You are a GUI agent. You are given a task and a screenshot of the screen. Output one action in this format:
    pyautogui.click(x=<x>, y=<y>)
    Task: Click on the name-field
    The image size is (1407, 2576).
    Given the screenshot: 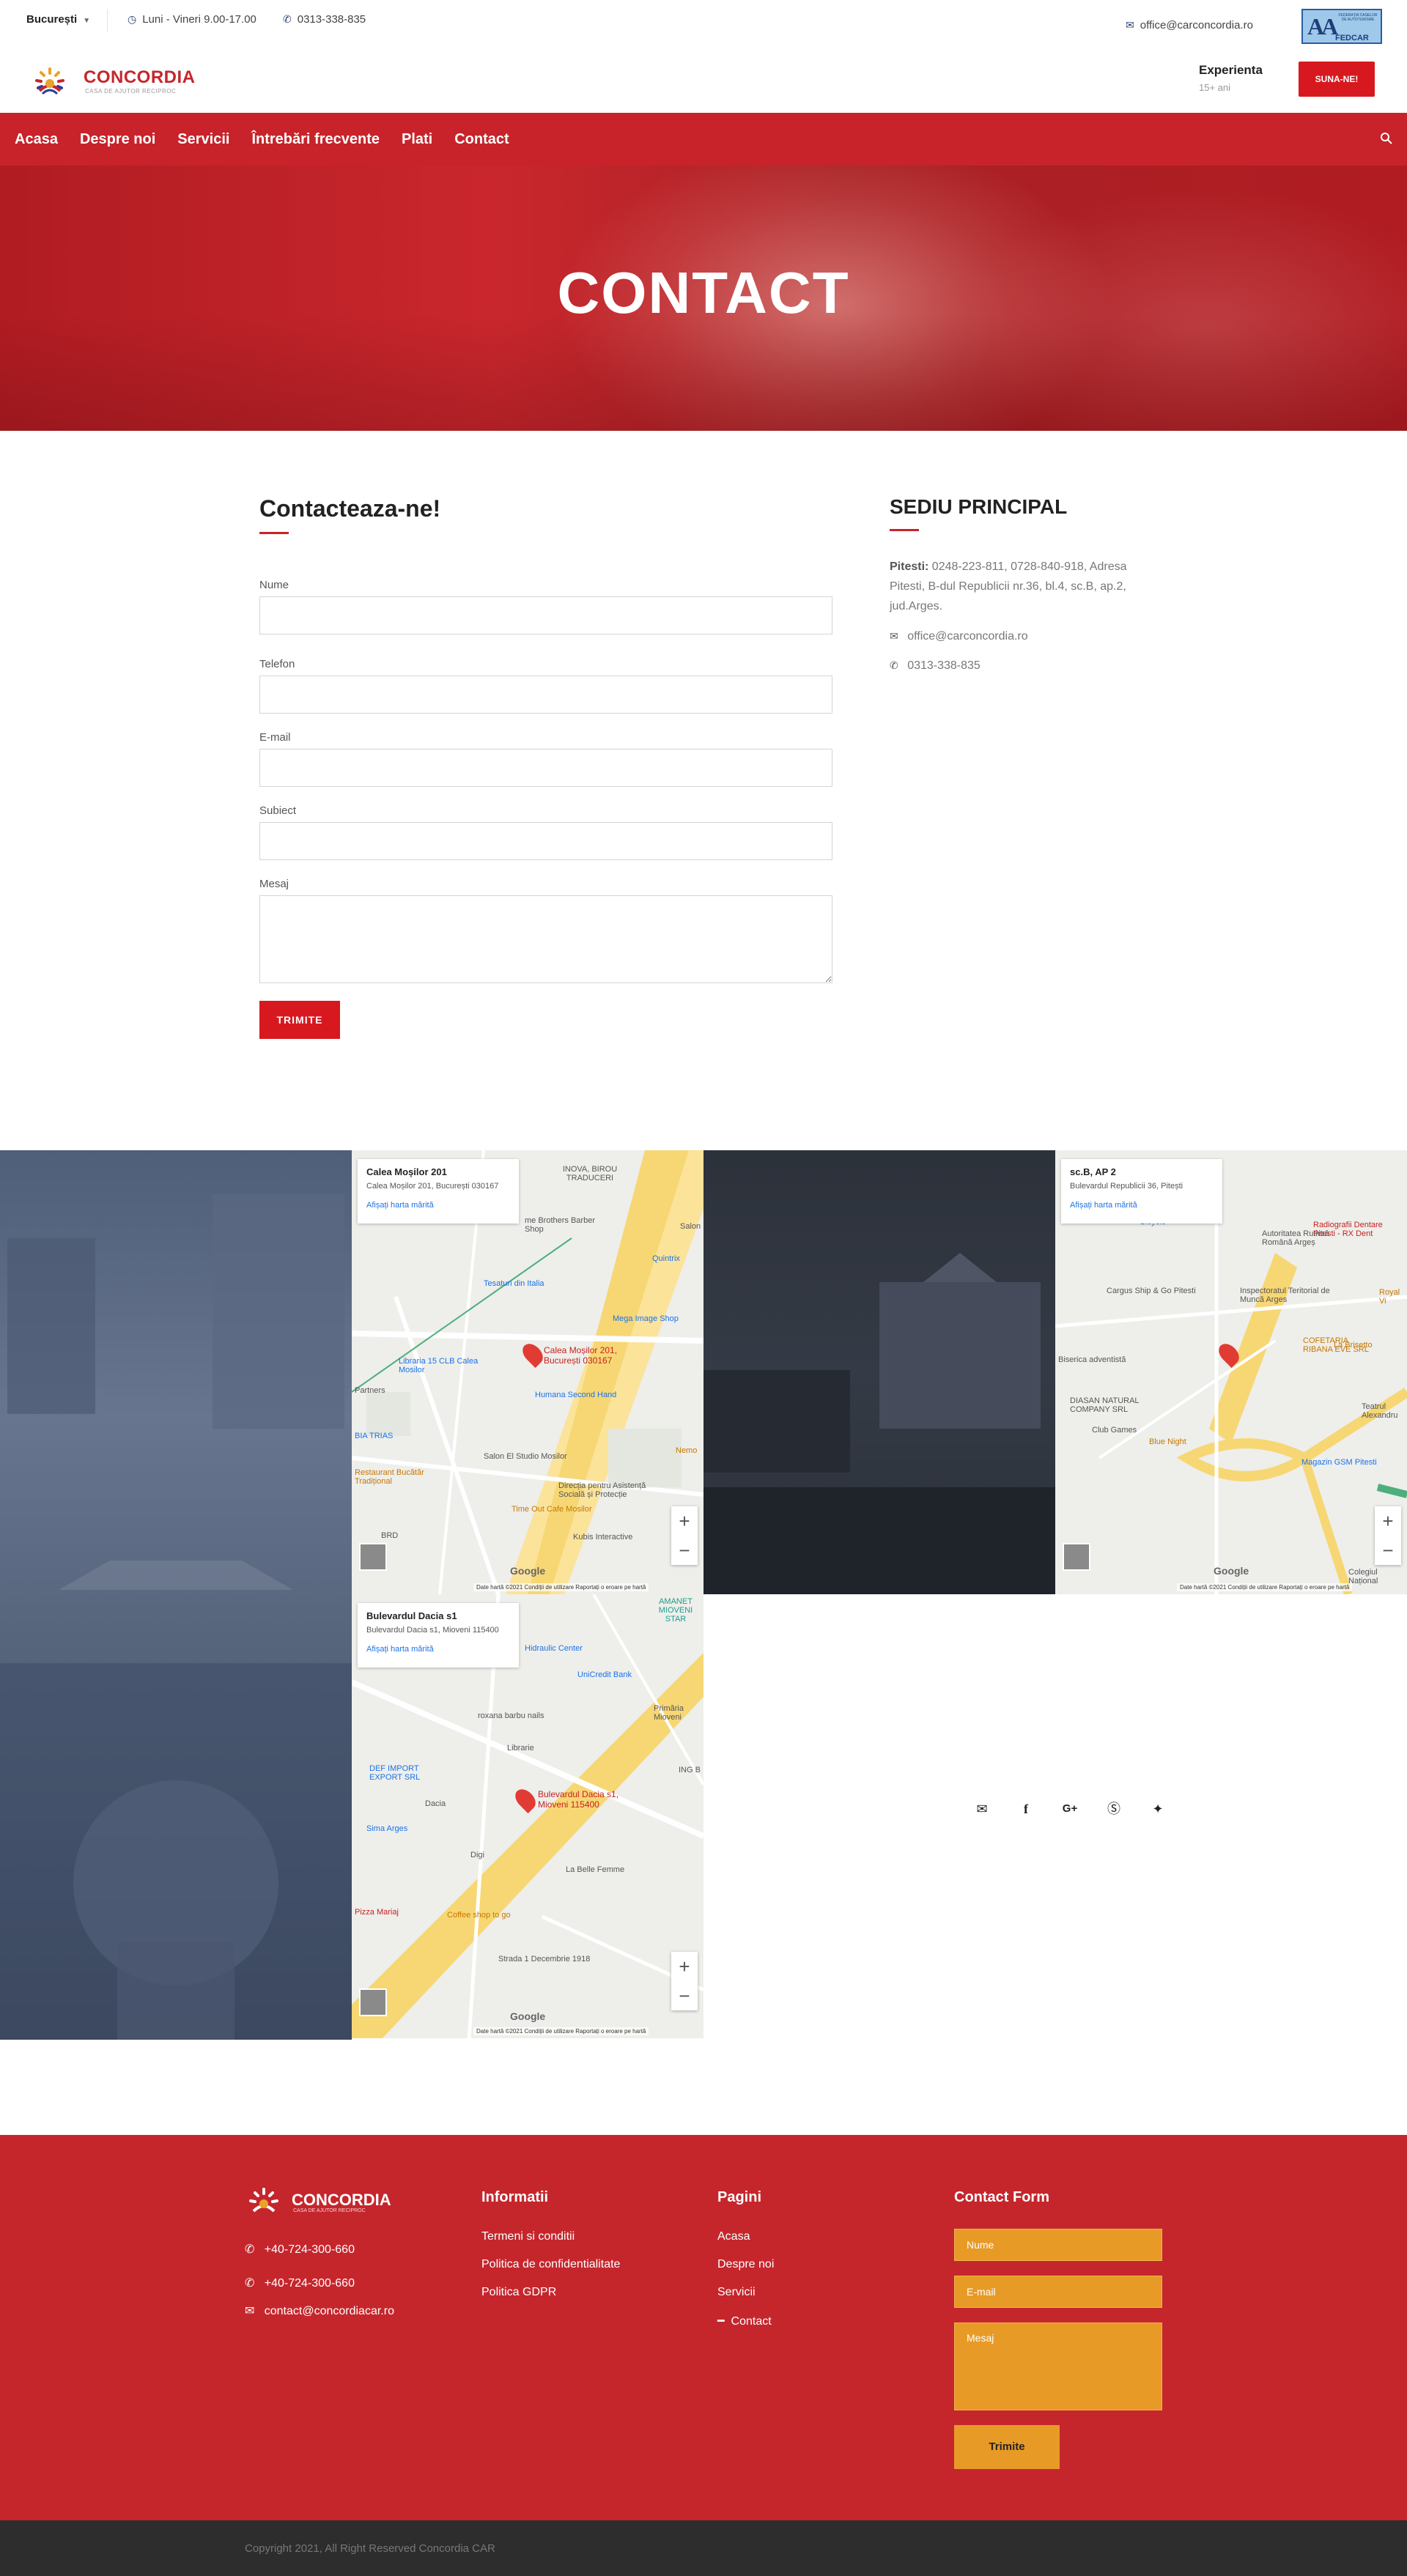 What is the action you would take?
    pyautogui.click(x=545, y=615)
    